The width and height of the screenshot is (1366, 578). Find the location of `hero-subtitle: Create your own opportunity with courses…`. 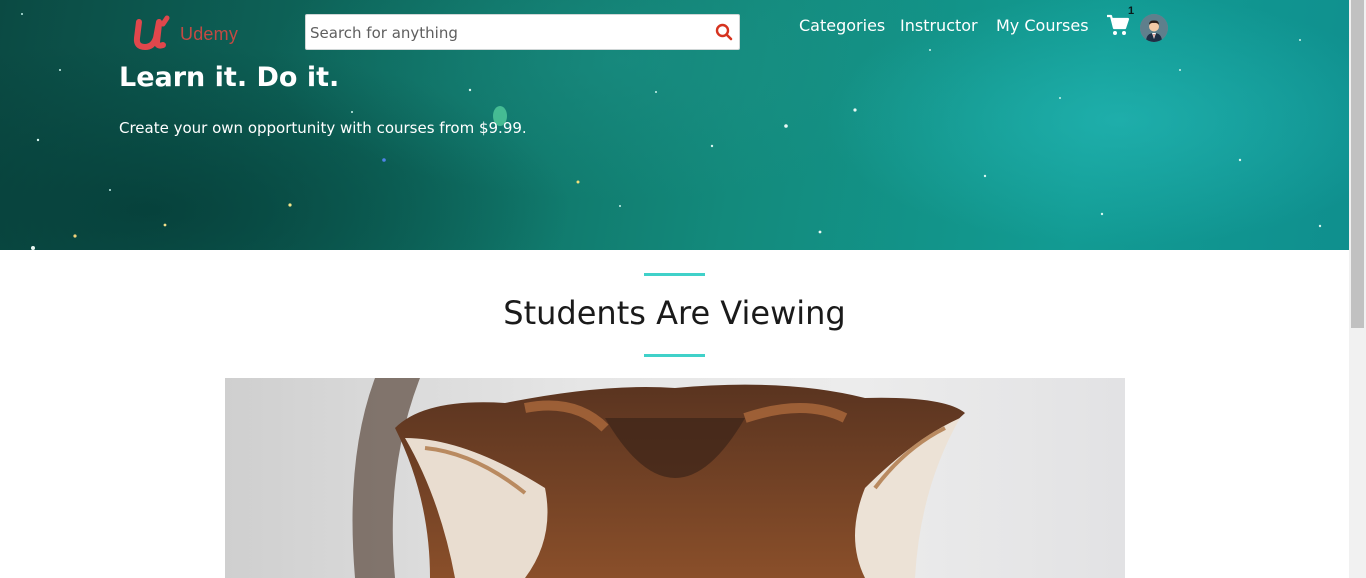

hero-subtitle: Create your own opportunity with courses… is located at coordinates (323, 128).